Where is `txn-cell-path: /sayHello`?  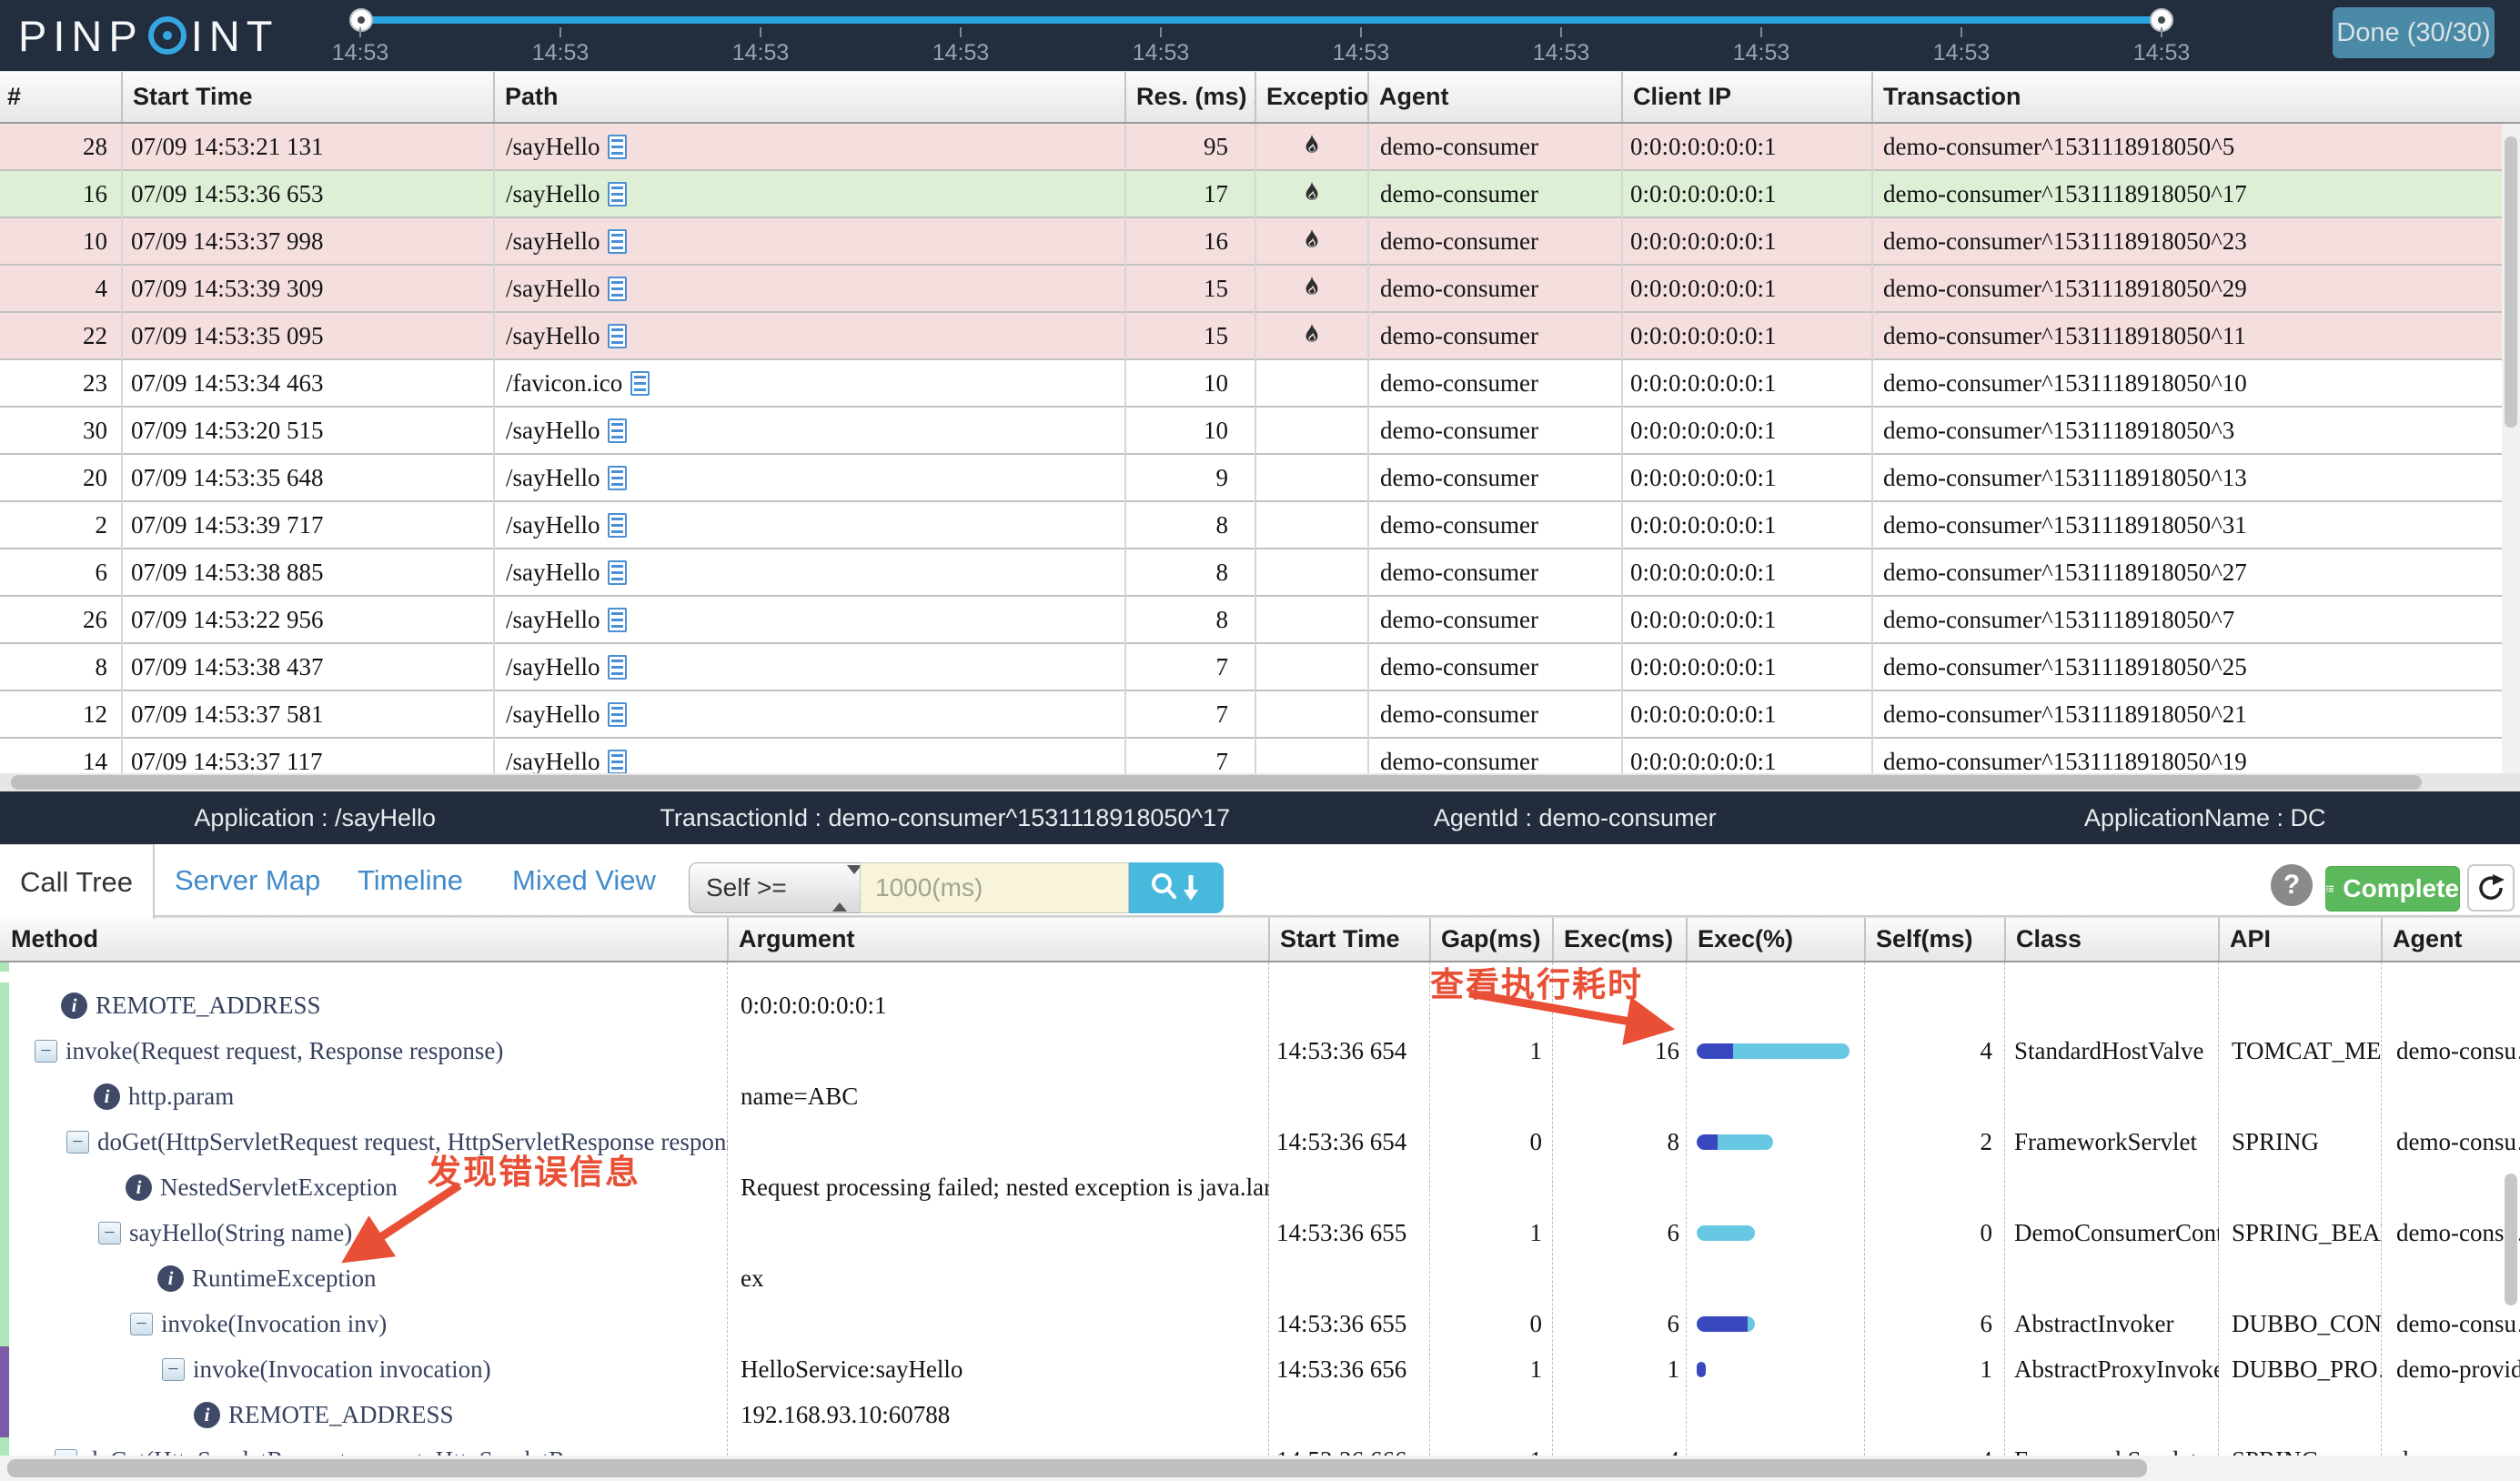 txn-cell-path: /sayHello is located at coordinates (810, 525).